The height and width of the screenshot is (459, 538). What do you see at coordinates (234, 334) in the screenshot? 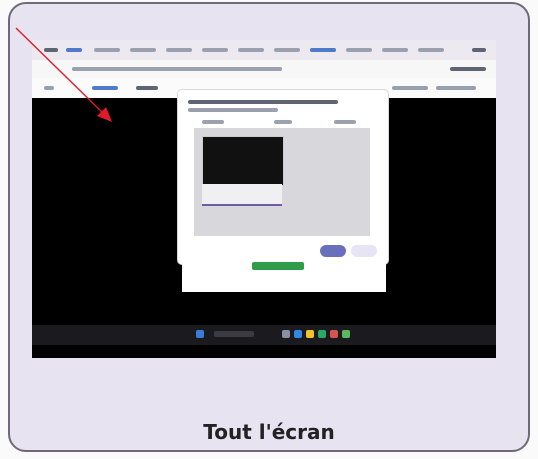
I see `taskbar-search-icon` at bounding box center [234, 334].